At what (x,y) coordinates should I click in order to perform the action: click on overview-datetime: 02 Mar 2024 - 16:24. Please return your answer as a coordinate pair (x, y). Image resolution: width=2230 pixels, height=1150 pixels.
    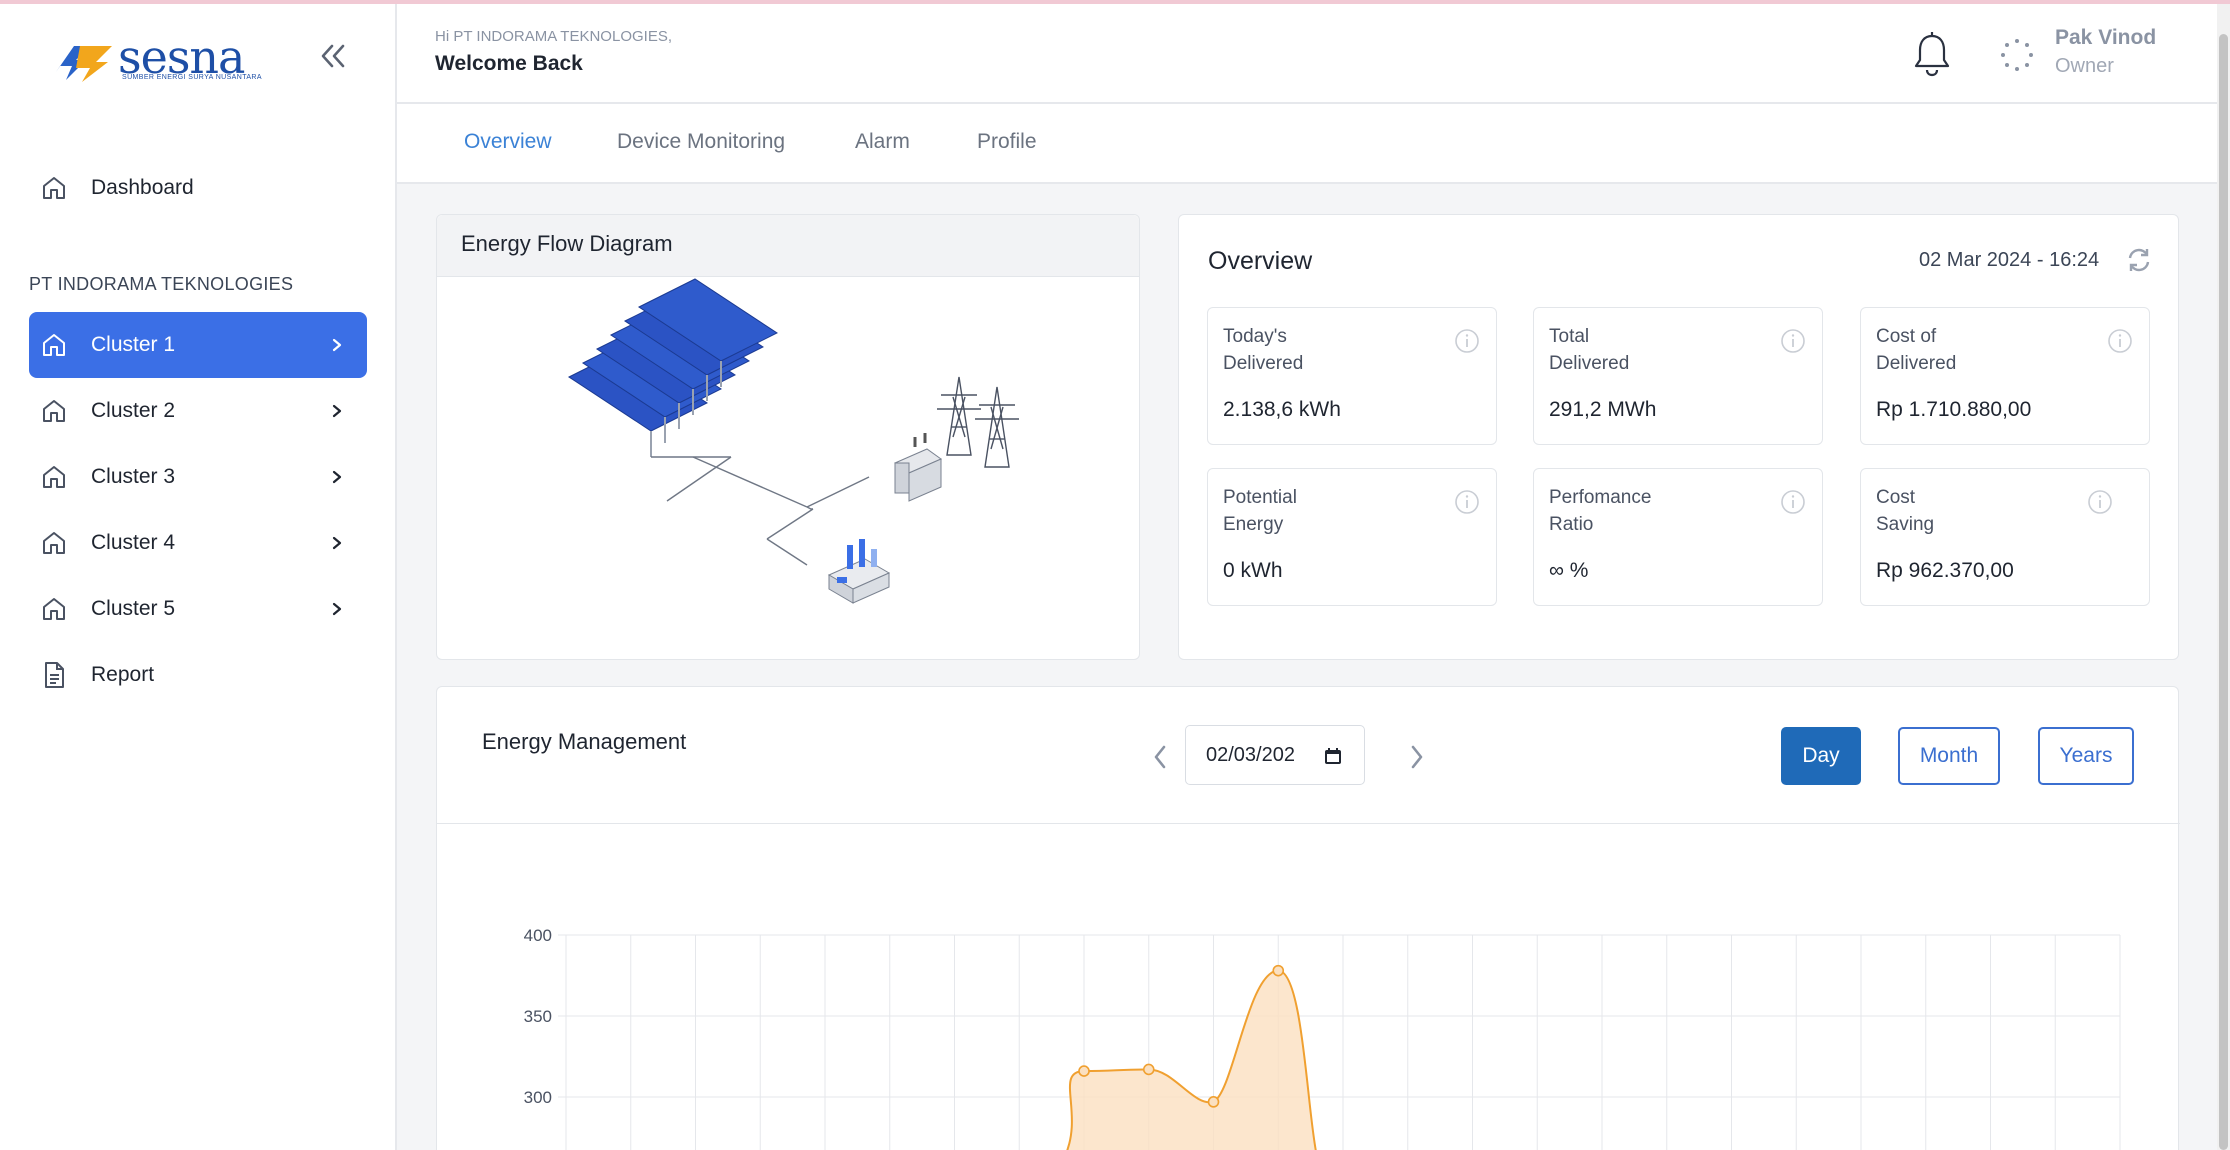
    Looking at the image, I should click on (2009, 260).